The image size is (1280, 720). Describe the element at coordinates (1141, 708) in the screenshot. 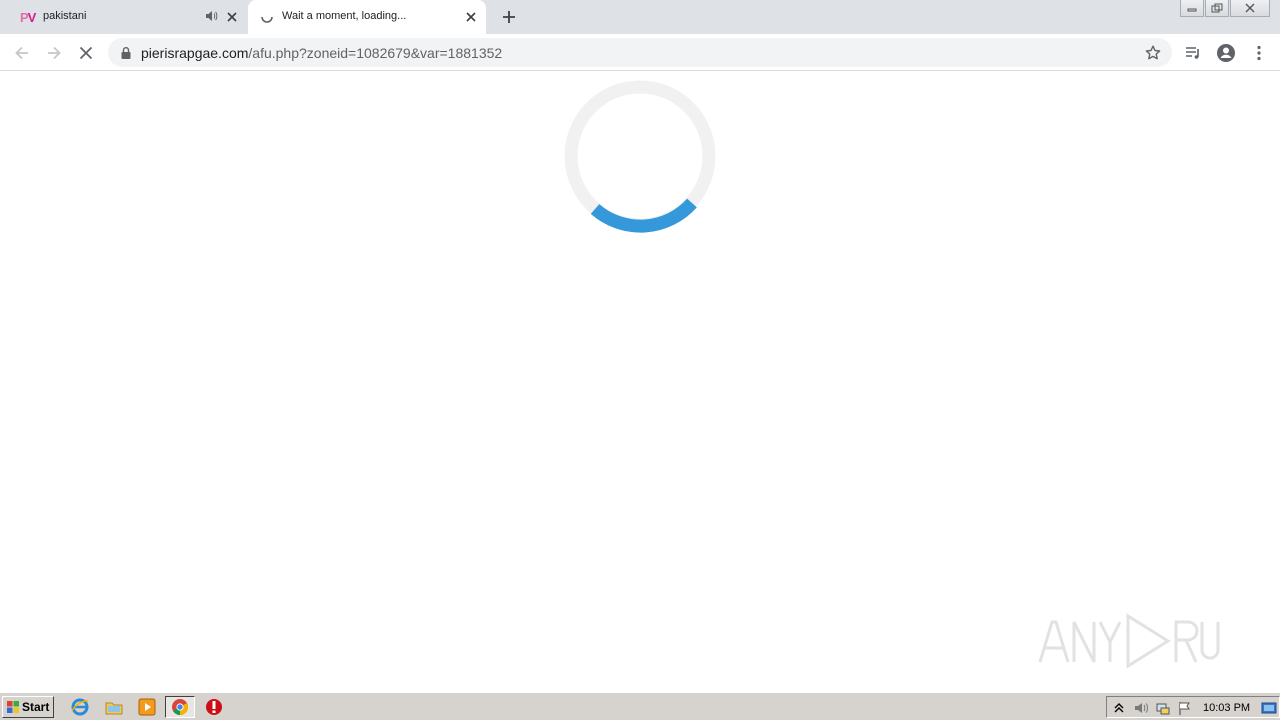

I see `volume-icon` at that location.